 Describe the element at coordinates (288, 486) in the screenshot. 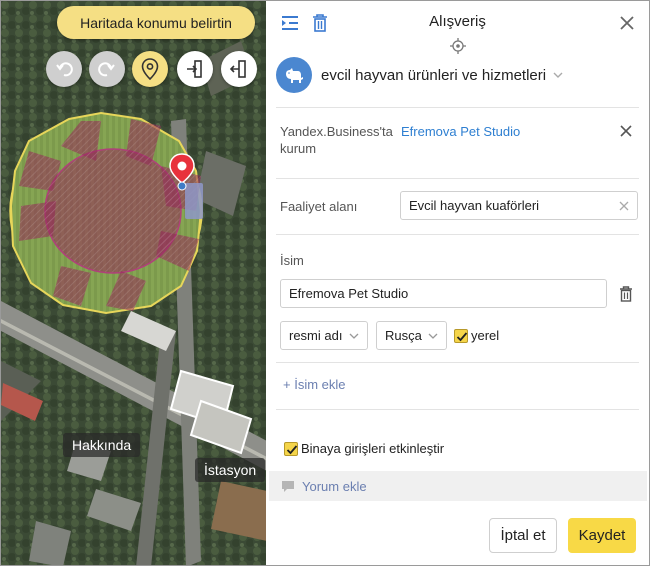

I see `comment-icon` at that location.